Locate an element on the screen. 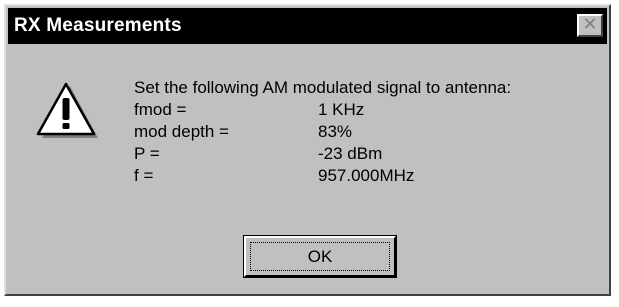 Image resolution: width=619 pixels, height=307 pixels. param-row-mod-depth: mod depth = 83% is located at coordinates (322, 132).